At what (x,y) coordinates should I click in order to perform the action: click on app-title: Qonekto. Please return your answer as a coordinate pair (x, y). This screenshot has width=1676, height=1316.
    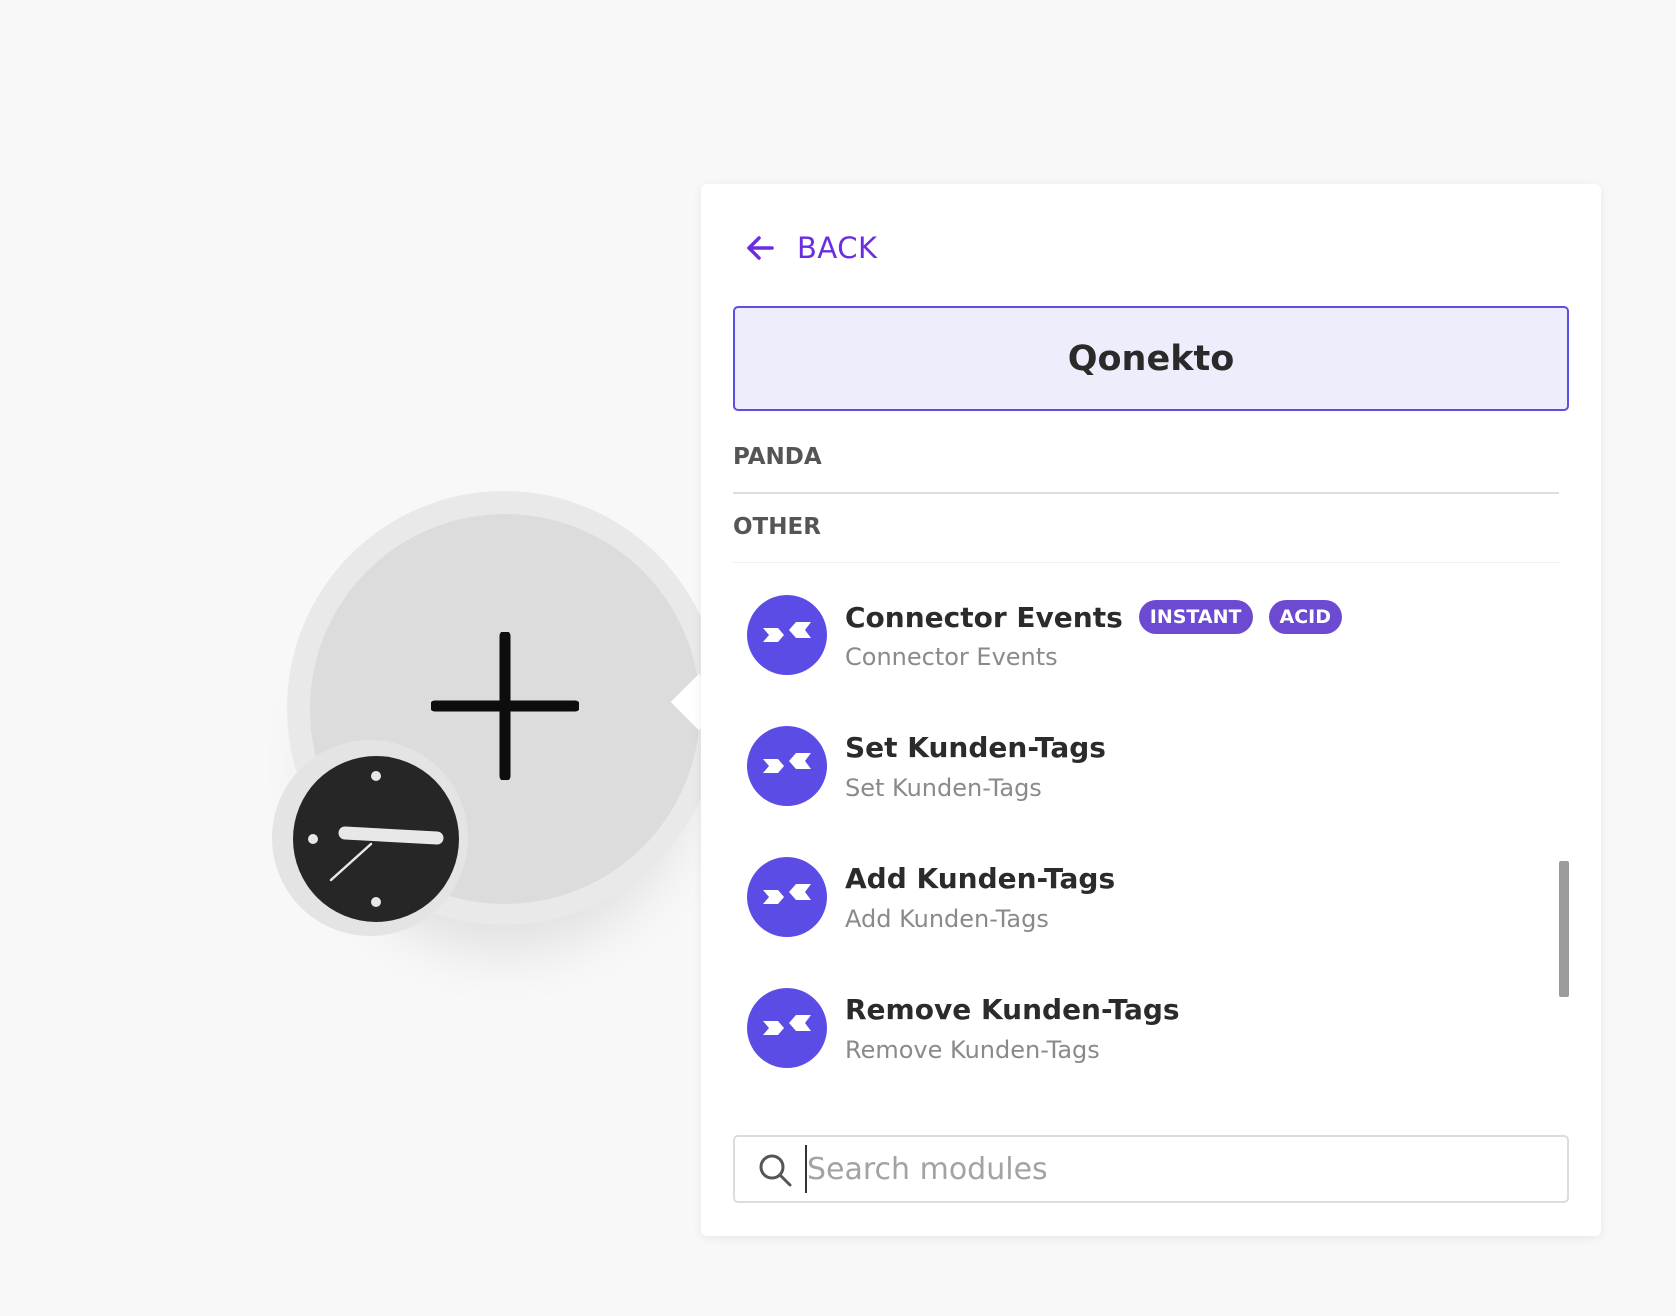
    Looking at the image, I should click on (1151, 358).